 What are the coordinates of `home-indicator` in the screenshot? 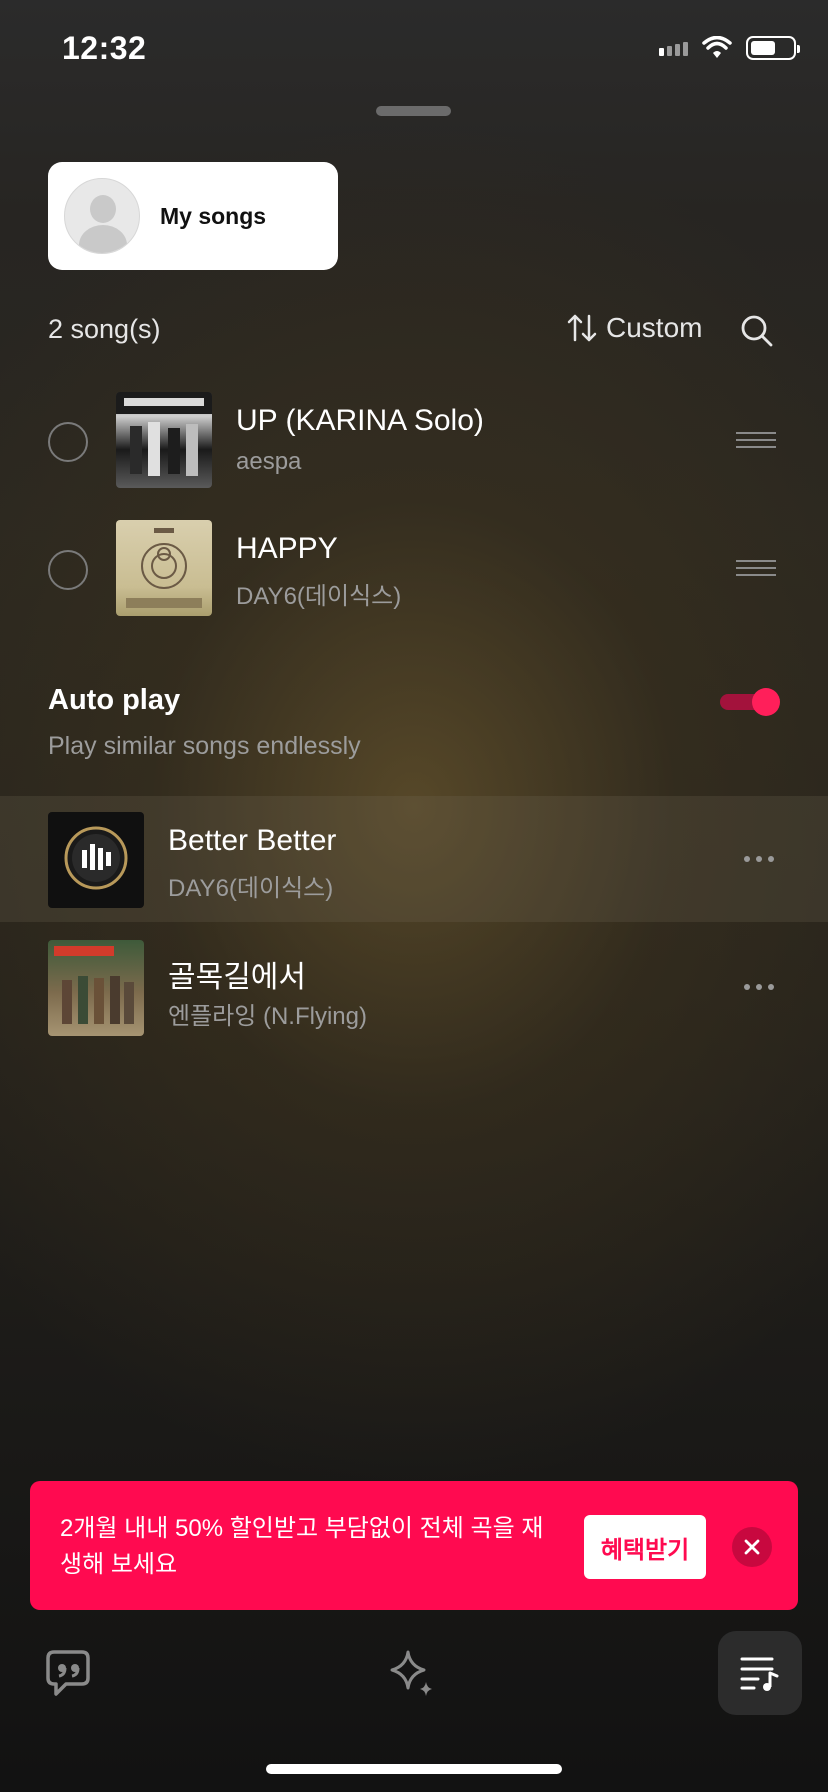 It's located at (414, 1769).